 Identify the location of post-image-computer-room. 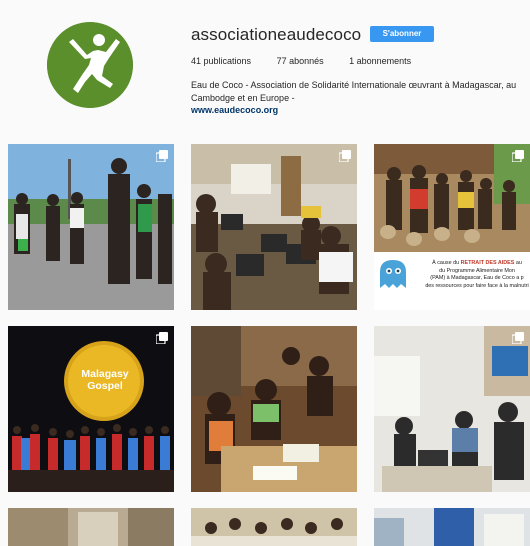
(274, 227).